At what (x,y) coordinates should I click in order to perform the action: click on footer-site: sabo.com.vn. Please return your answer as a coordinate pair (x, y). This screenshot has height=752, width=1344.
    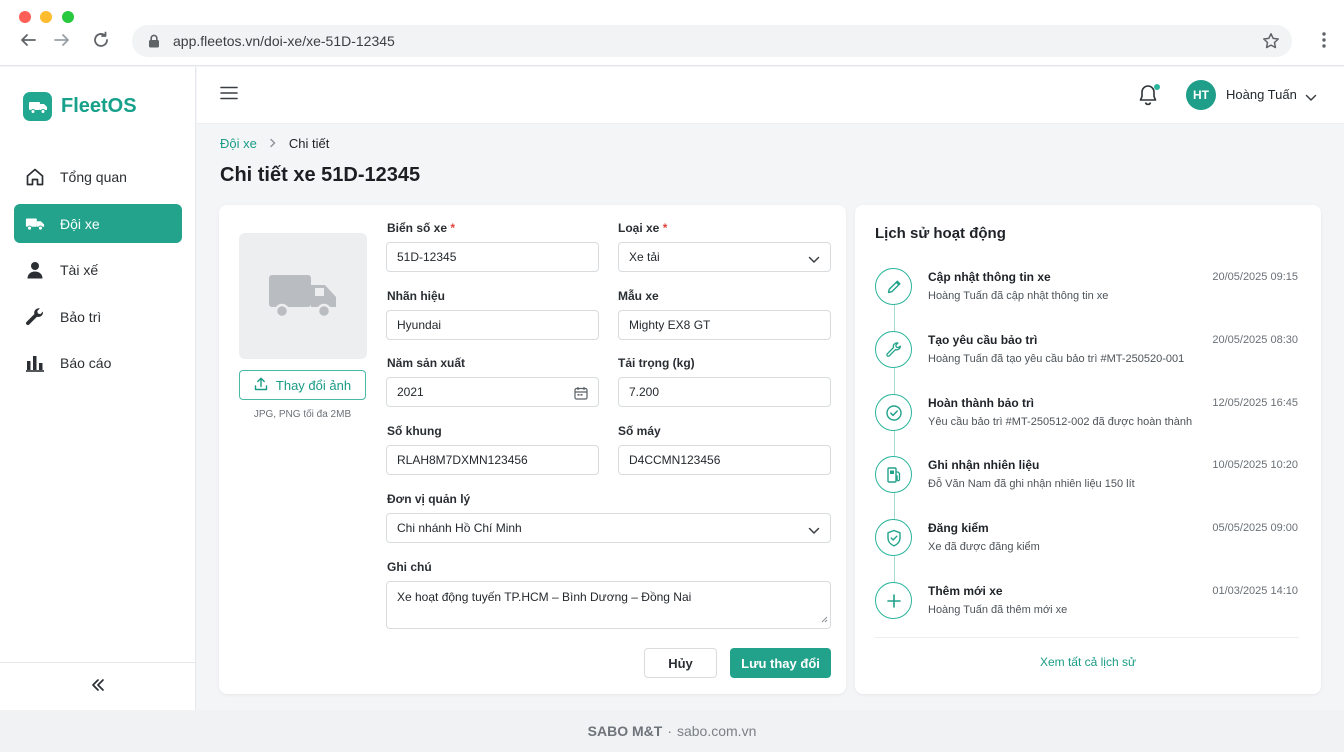
    Looking at the image, I should click on (716, 731).